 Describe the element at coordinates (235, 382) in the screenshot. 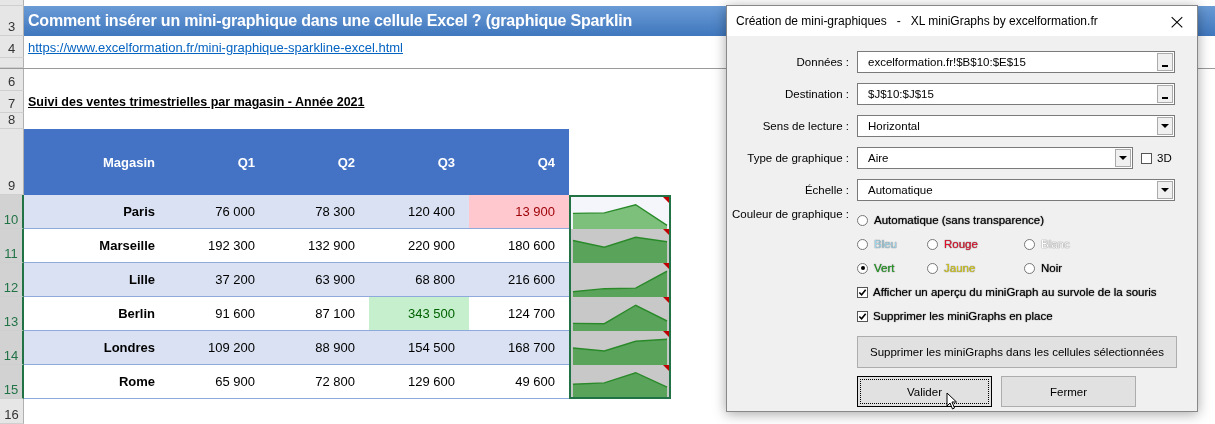

I see `table-cell-text: 65 900` at that location.